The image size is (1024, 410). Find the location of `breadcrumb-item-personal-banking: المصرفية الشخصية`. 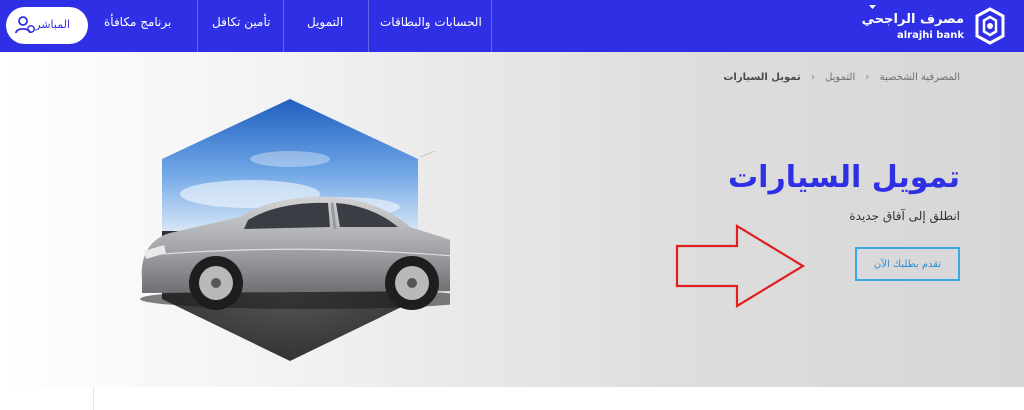

breadcrumb-item-personal-banking: المصرفية الشخصية is located at coordinates (920, 77).